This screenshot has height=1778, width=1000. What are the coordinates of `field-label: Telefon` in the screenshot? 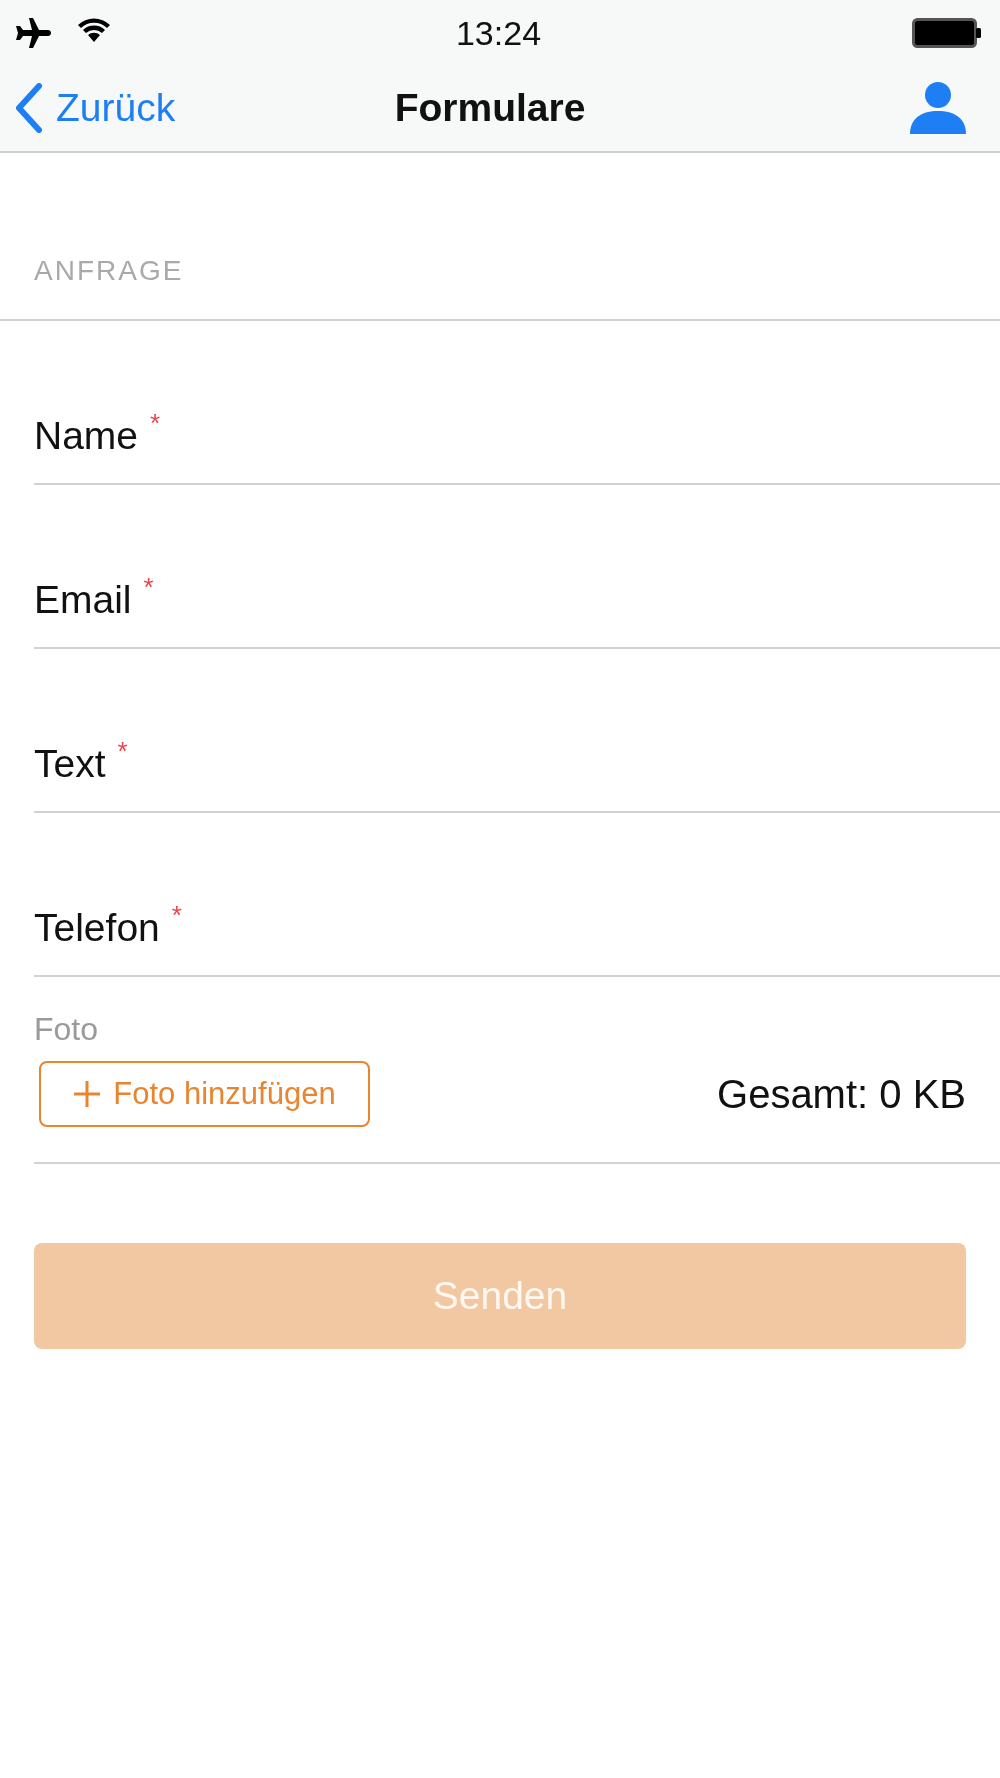 It's located at (97, 928).